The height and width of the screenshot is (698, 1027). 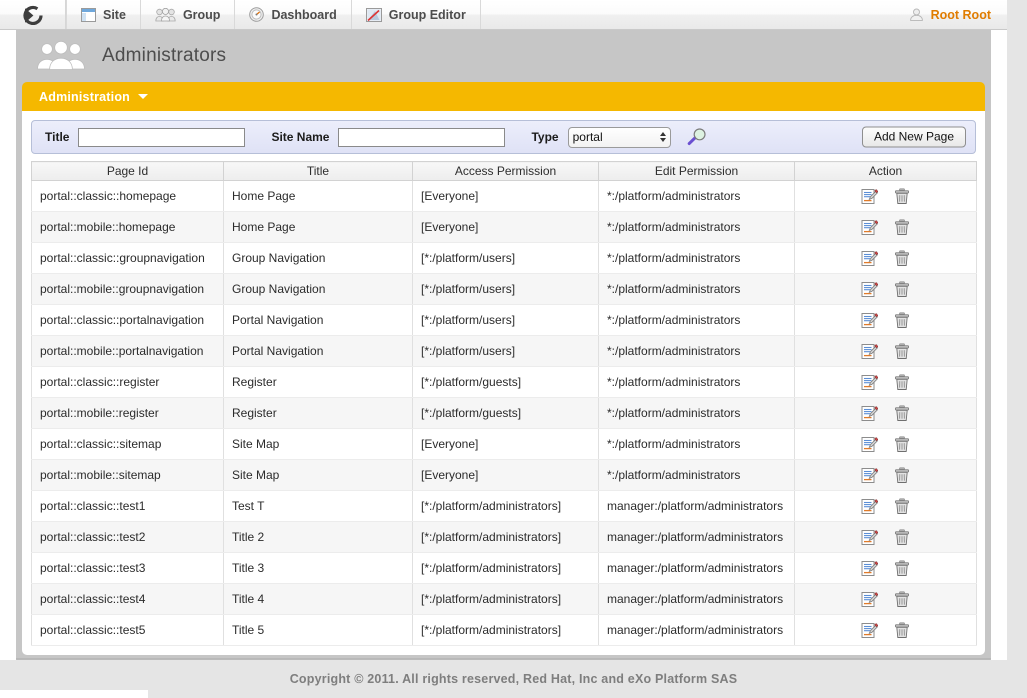 What do you see at coordinates (127, 413) in the screenshot?
I see `cell-page-id: portal::mobile::register` at bounding box center [127, 413].